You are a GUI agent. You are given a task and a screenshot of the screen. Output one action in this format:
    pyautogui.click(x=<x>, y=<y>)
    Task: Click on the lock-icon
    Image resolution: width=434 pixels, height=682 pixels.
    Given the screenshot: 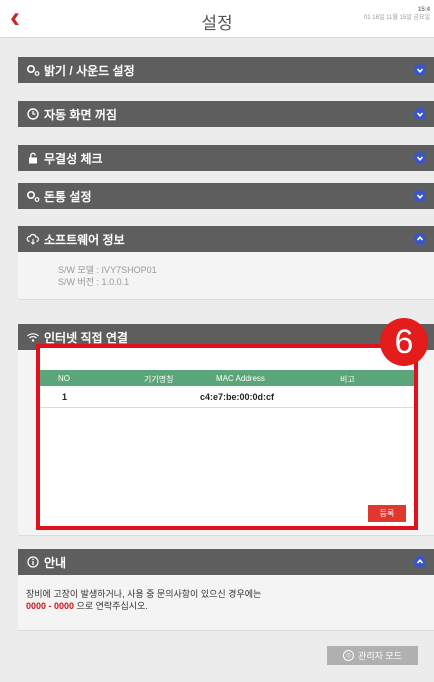 What is the action you would take?
    pyautogui.click(x=33, y=158)
    